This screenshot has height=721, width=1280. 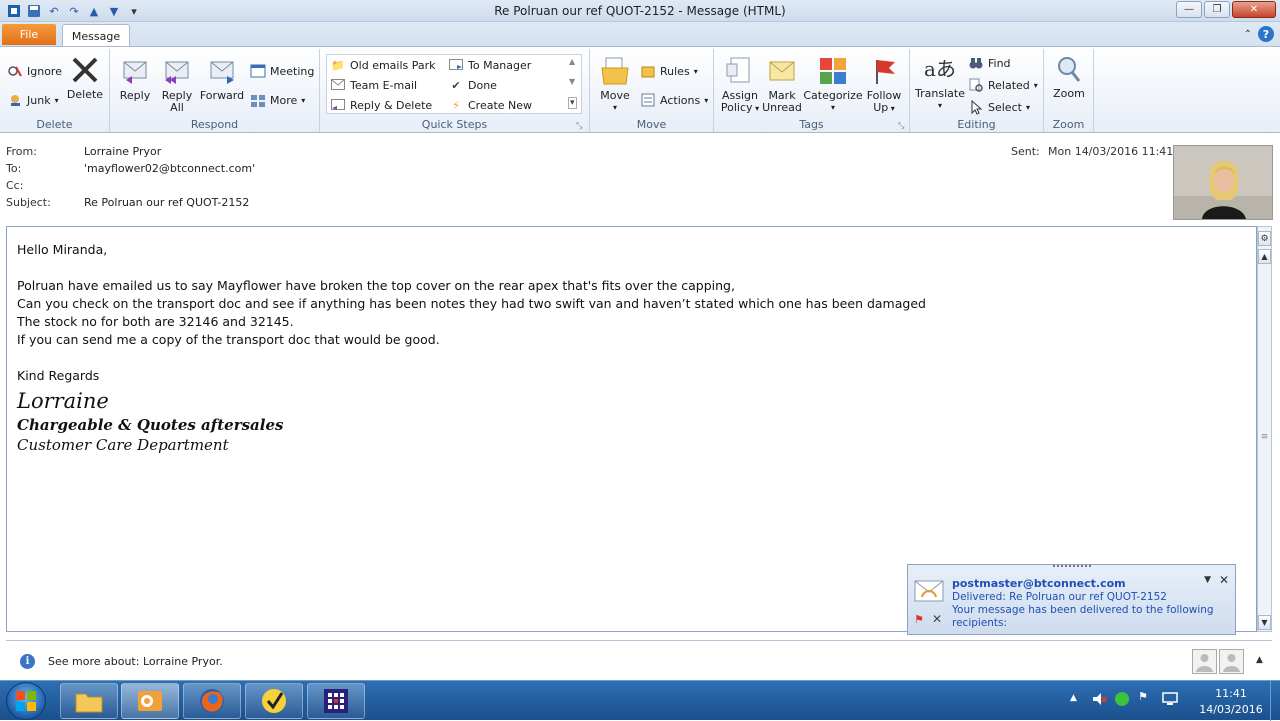 What do you see at coordinates (572, 81) in the screenshot?
I see `quick-steps-scroll-down: ▼` at bounding box center [572, 81].